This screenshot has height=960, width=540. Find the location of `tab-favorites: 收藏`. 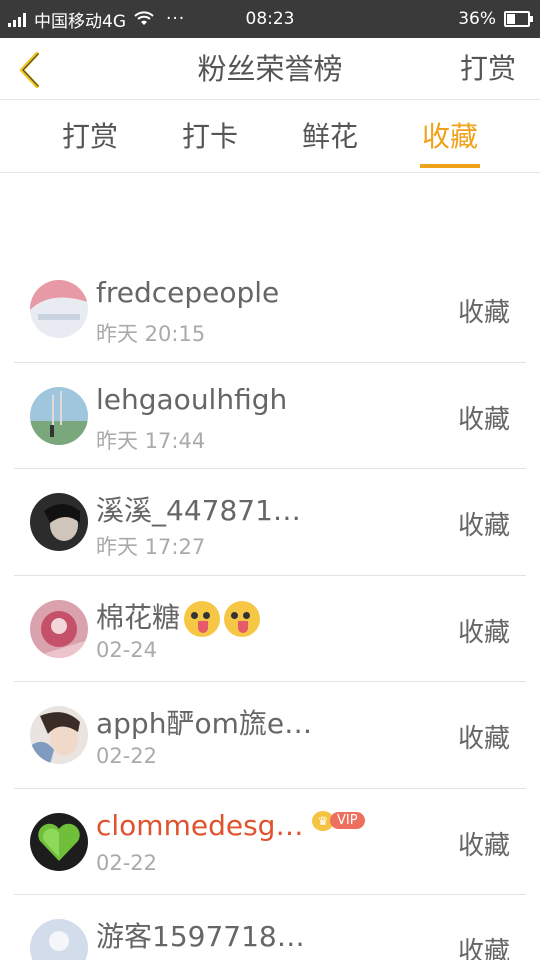

tab-favorites: 收藏 is located at coordinates (450, 137).